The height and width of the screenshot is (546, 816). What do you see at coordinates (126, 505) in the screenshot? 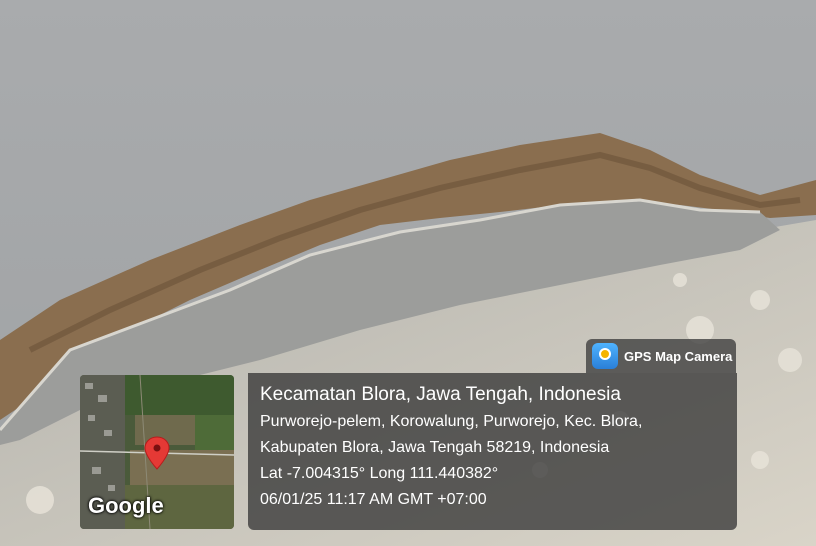
I see `google-logo: Google` at bounding box center [126, 505].